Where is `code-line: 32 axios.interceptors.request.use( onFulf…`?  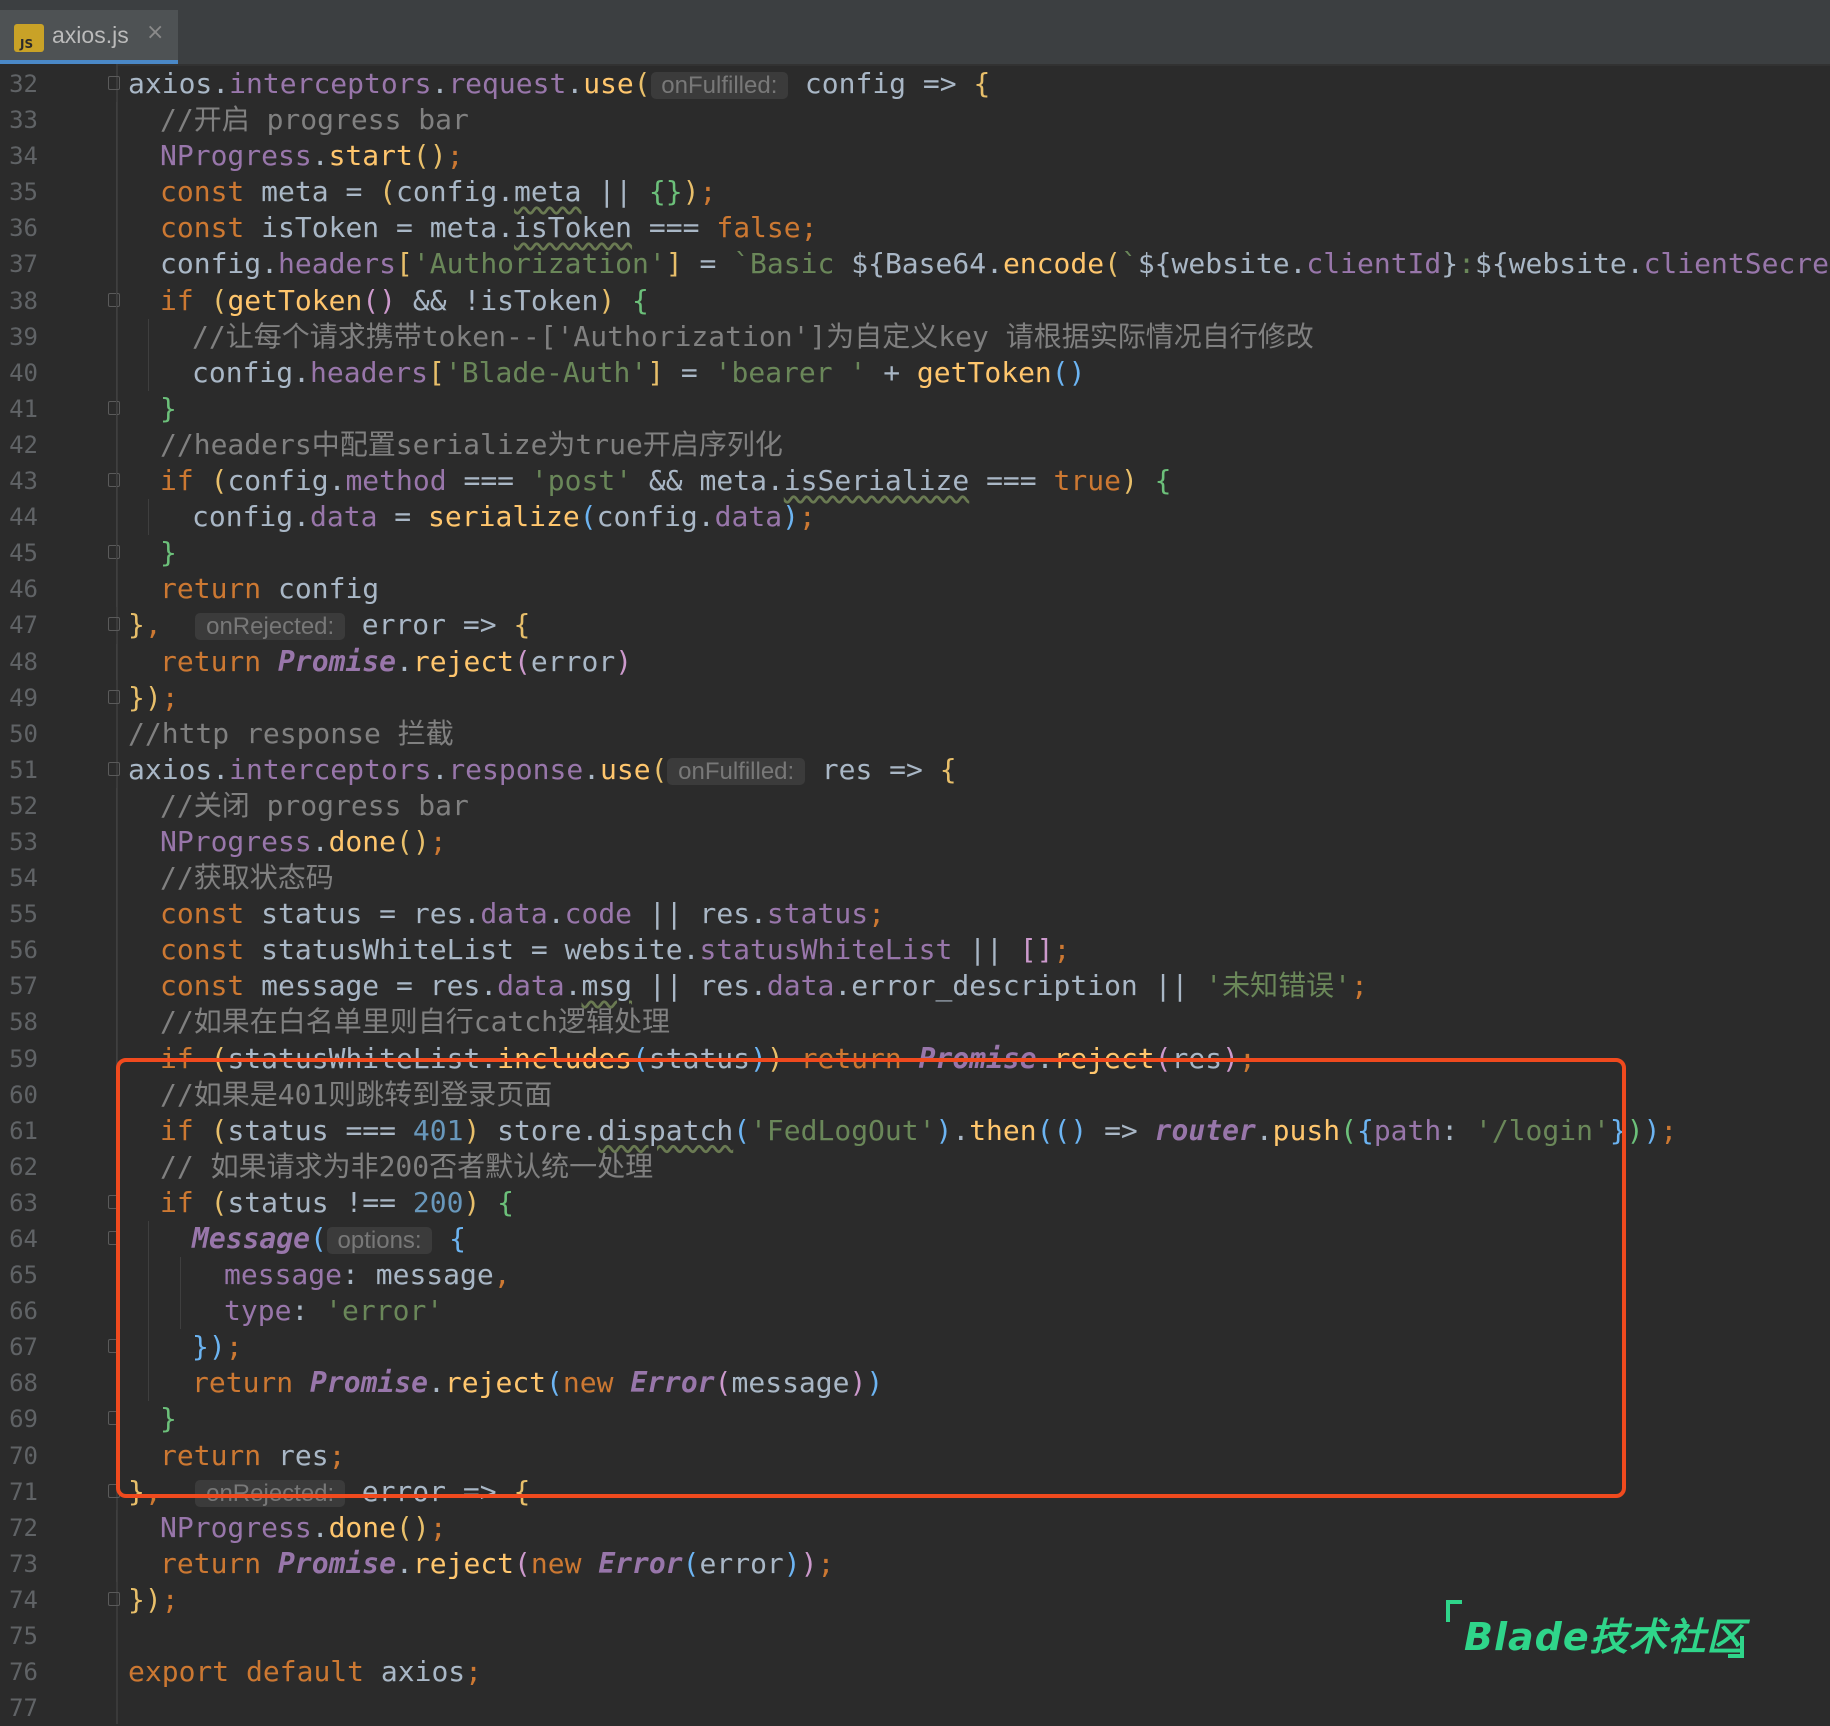 code-line: 32 axios.interceptors.request.use( onFulf… is located at coordinates (915, 84).